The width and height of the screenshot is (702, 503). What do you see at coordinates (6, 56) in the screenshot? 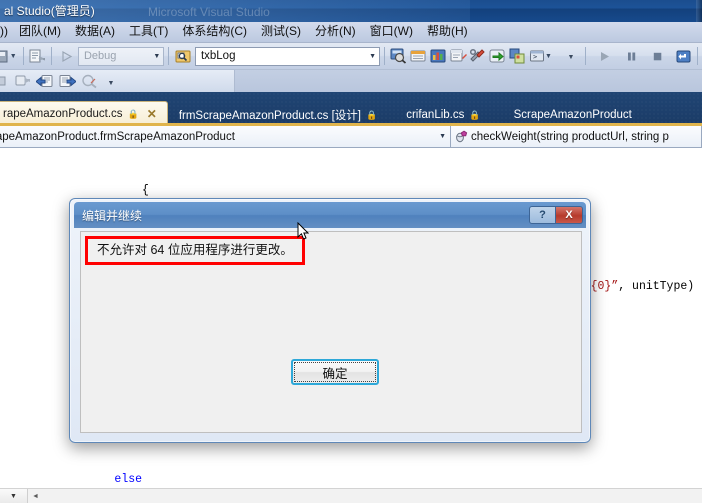
I see `save-all-icon` at bounding box center [6, 56].